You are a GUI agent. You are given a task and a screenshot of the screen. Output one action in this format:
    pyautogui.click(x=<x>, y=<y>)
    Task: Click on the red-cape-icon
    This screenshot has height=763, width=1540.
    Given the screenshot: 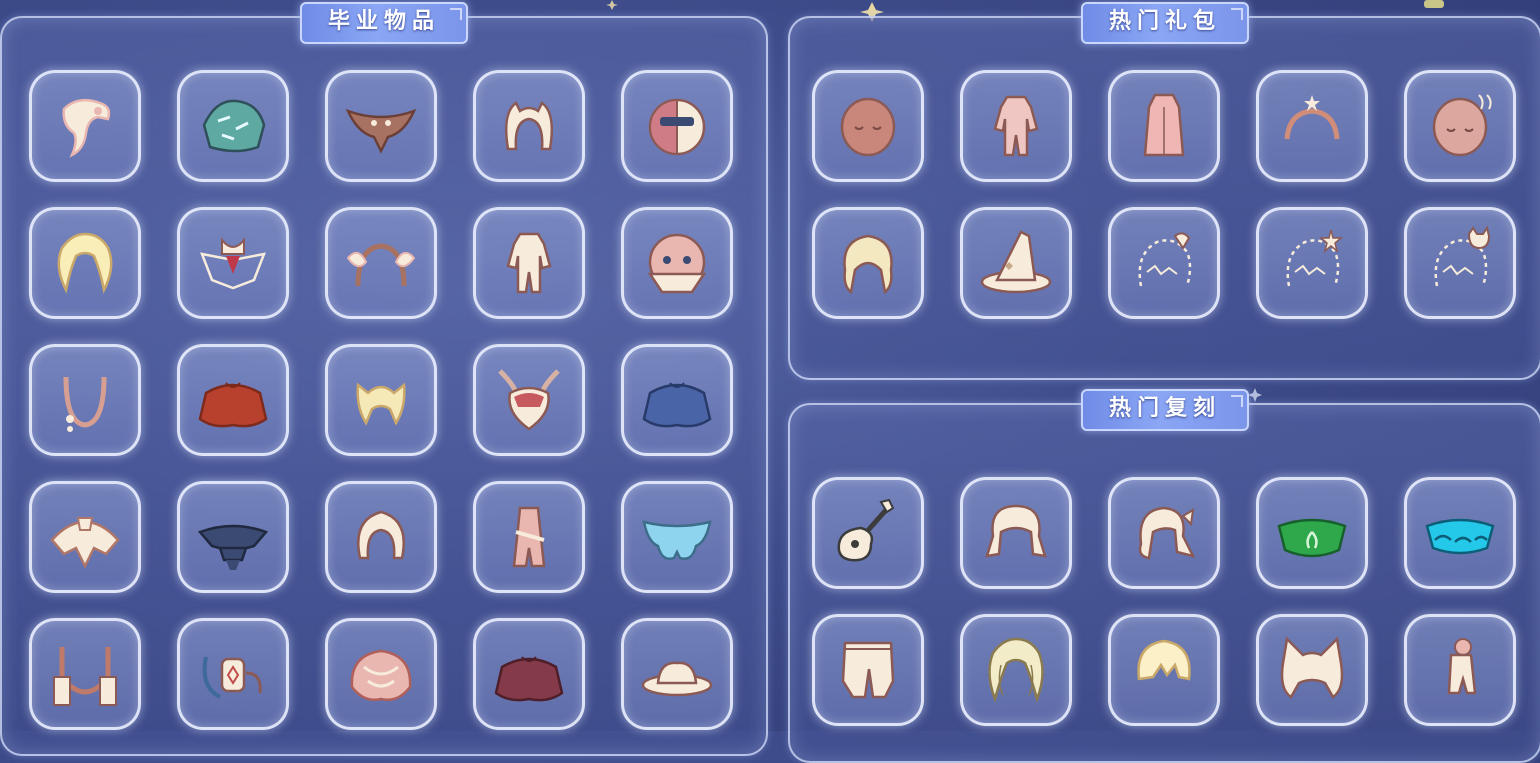 What is the action you would take?
    pyautogui.click(x=233, y=405)
    